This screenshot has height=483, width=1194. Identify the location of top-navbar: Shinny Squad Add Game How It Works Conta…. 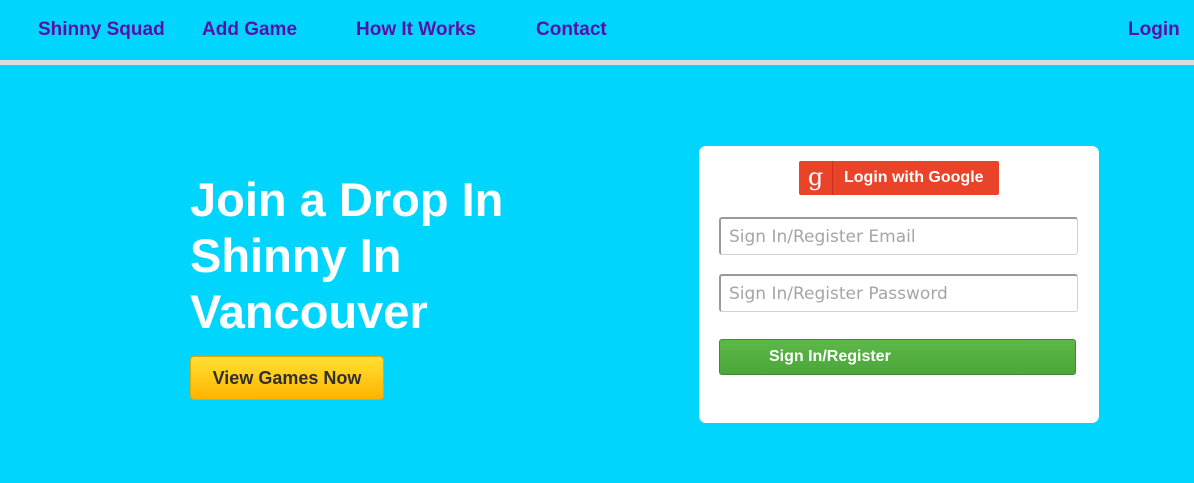
(597, 30).